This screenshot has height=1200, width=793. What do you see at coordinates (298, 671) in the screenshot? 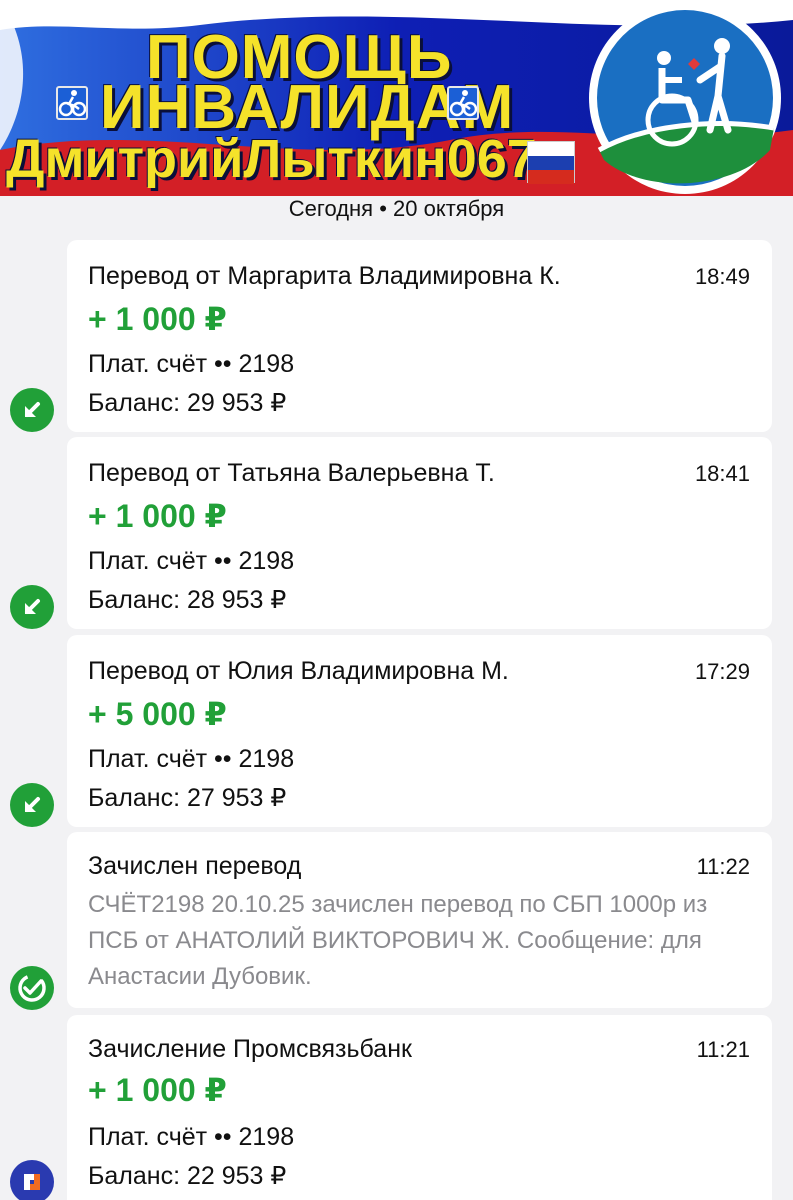
I see `transaction-title: Перевод от Юлия Владимировна М.` at bounding box center [298, 671].